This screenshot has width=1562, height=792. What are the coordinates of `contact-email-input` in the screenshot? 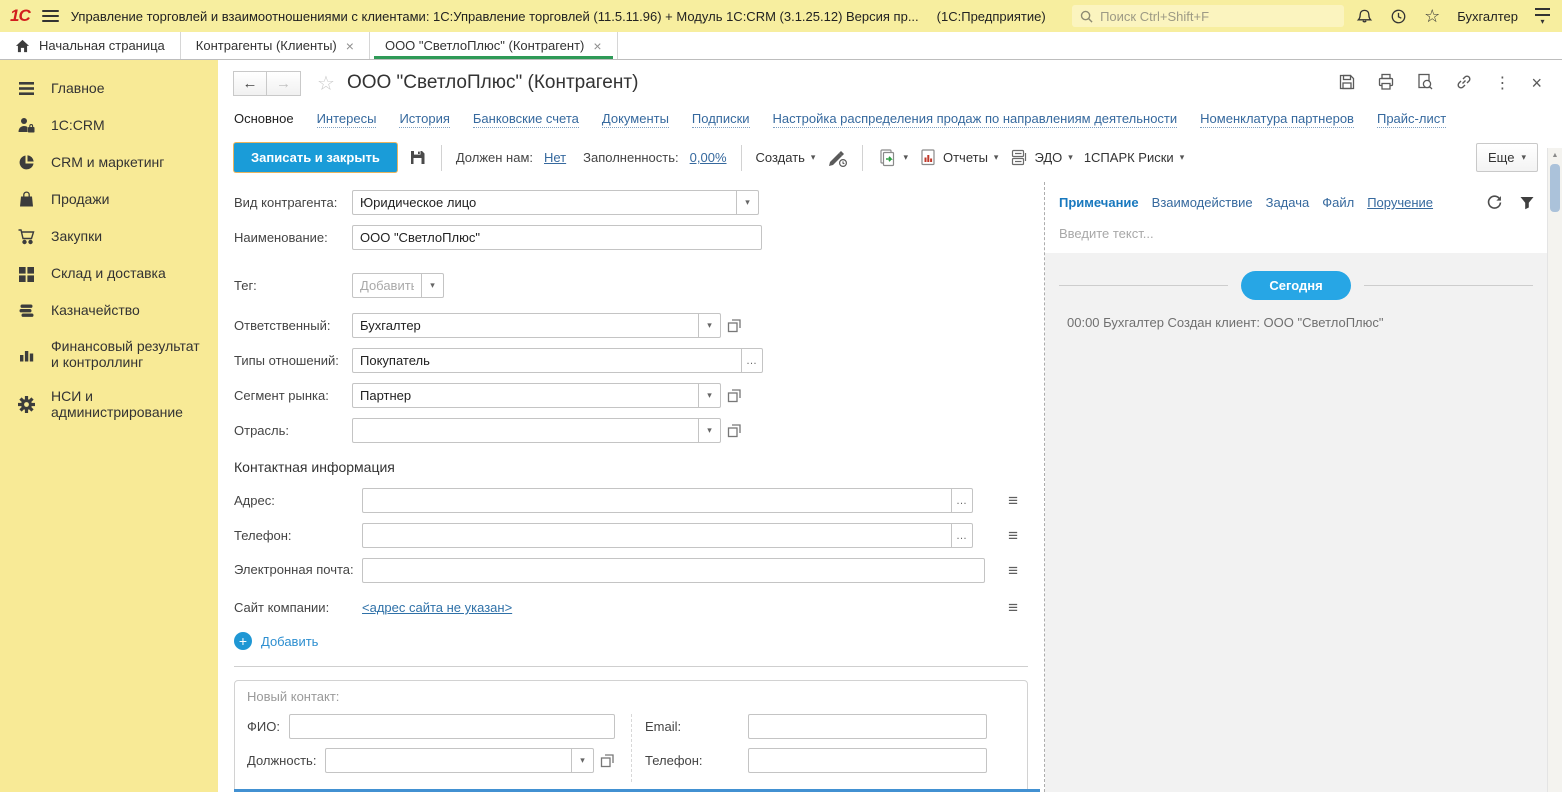 It's located at (867, 726).